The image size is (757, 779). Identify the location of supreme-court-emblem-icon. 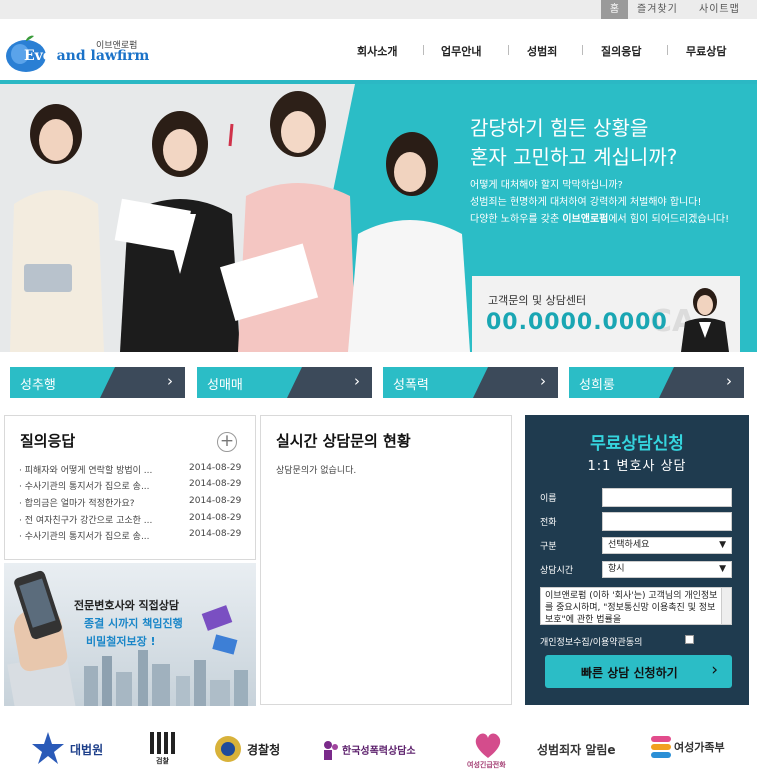
(48, 748).